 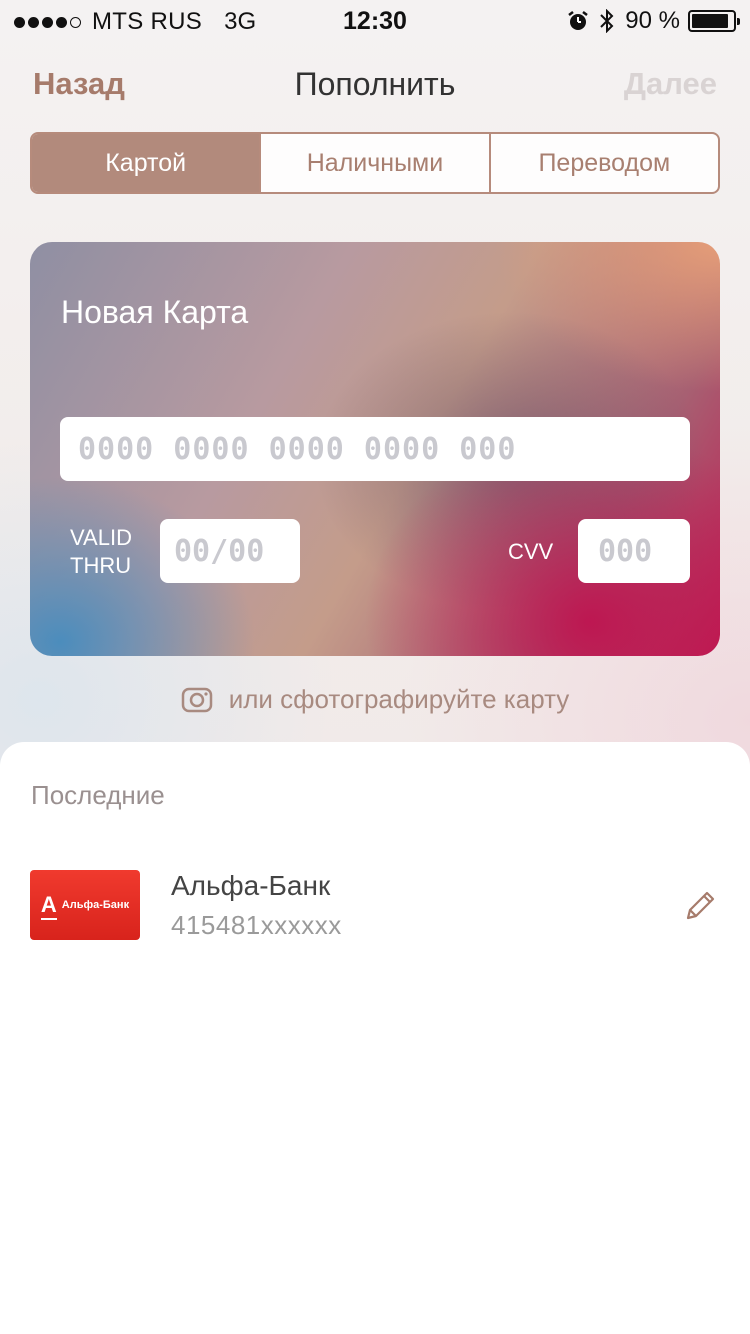 I want to click on tab-transfer: Переводом, so click(x=603, y=163).